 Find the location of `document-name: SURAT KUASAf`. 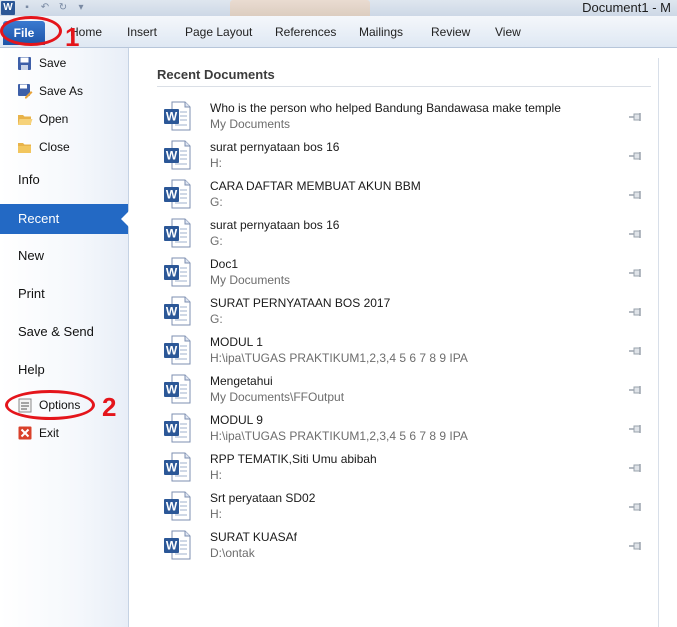

document-name: SURAT KUASAf is located at coordinates (253, 537).